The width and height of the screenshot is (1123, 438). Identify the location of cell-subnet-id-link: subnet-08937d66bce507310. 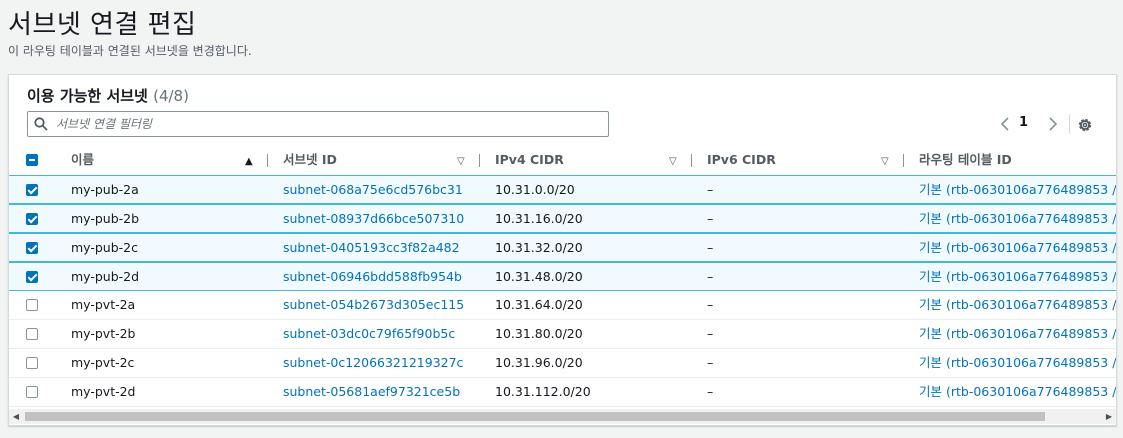
(373, 219).